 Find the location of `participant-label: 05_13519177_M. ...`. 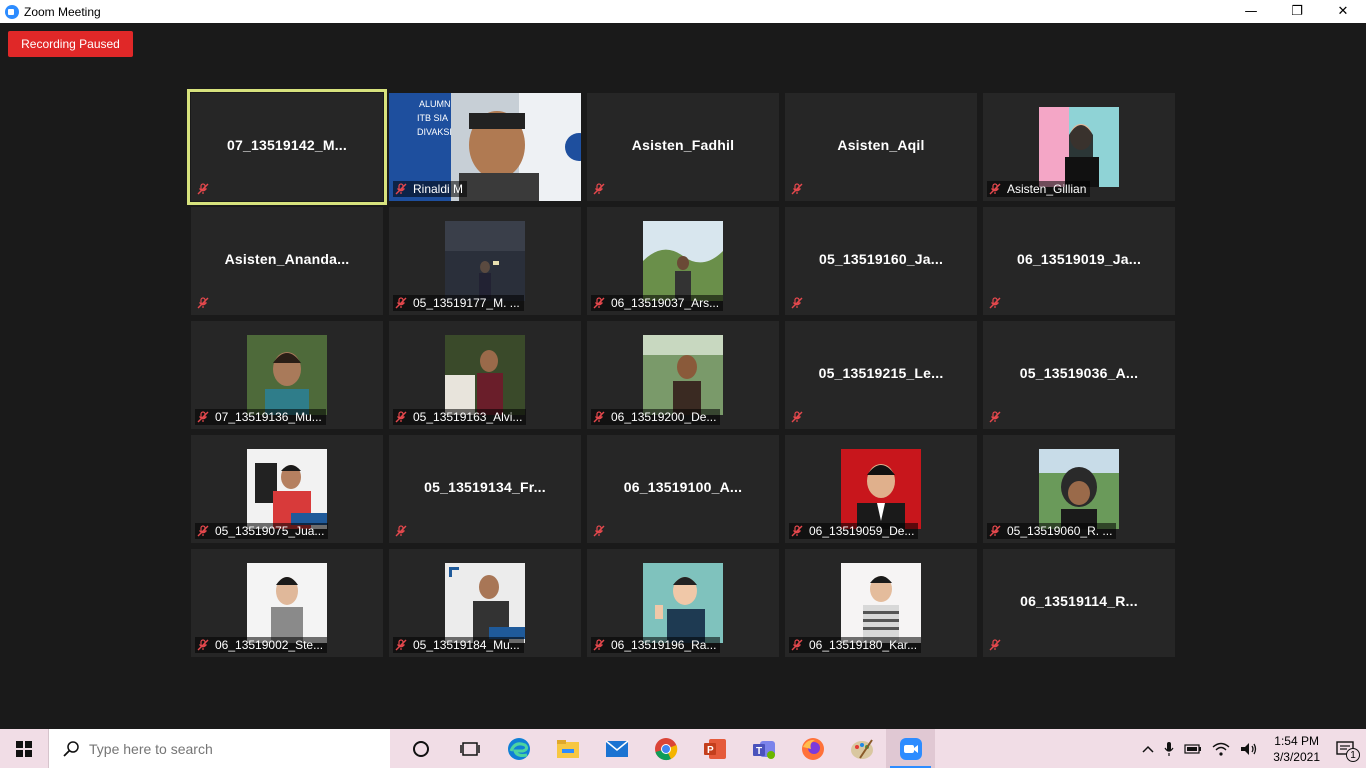

participant-label: 05_13519177_M. ... is located at coordinates (458, 303).